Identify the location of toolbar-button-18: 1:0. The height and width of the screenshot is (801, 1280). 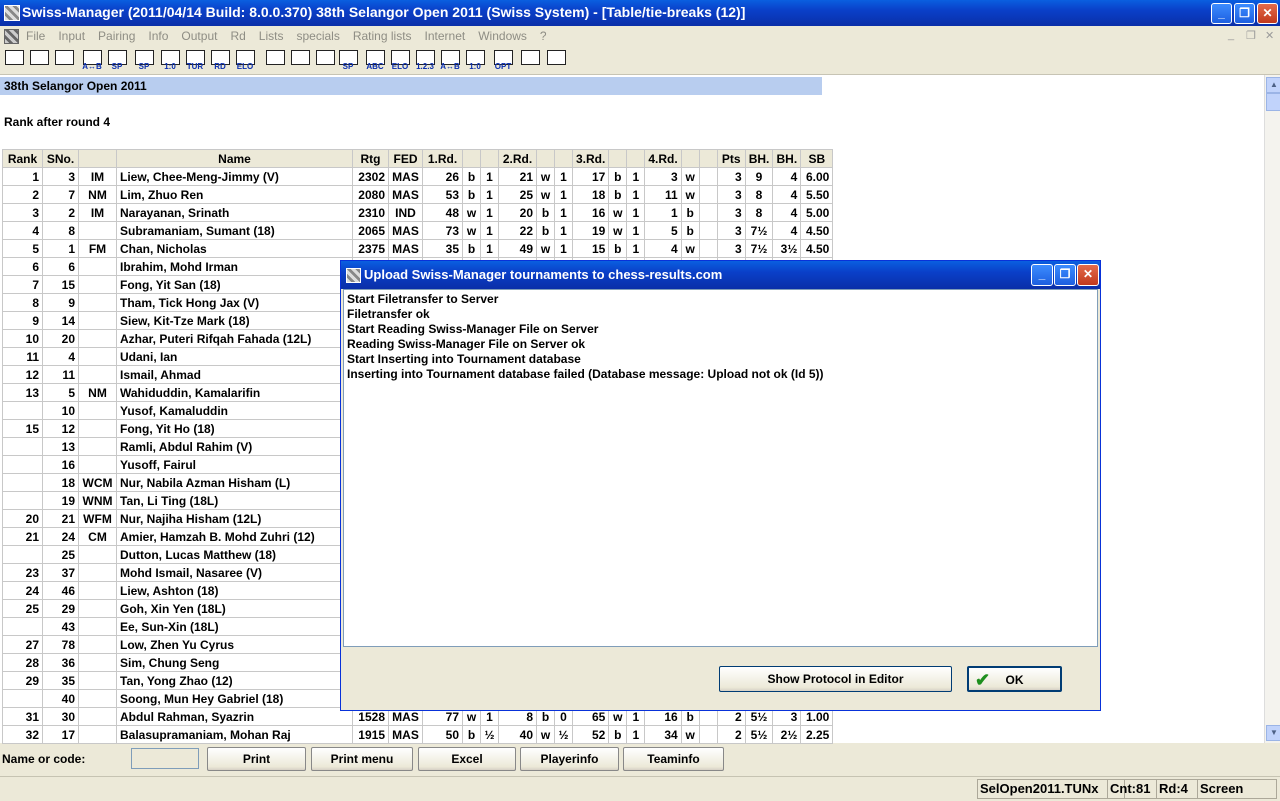
(475, 60).